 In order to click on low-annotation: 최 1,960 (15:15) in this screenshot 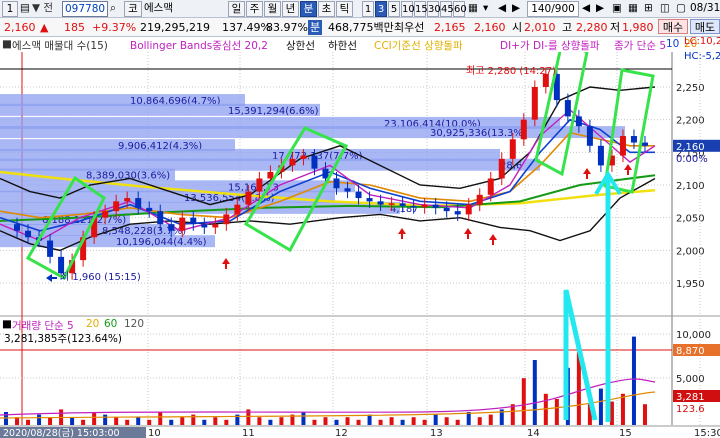, I will do `click(100, 277)`.